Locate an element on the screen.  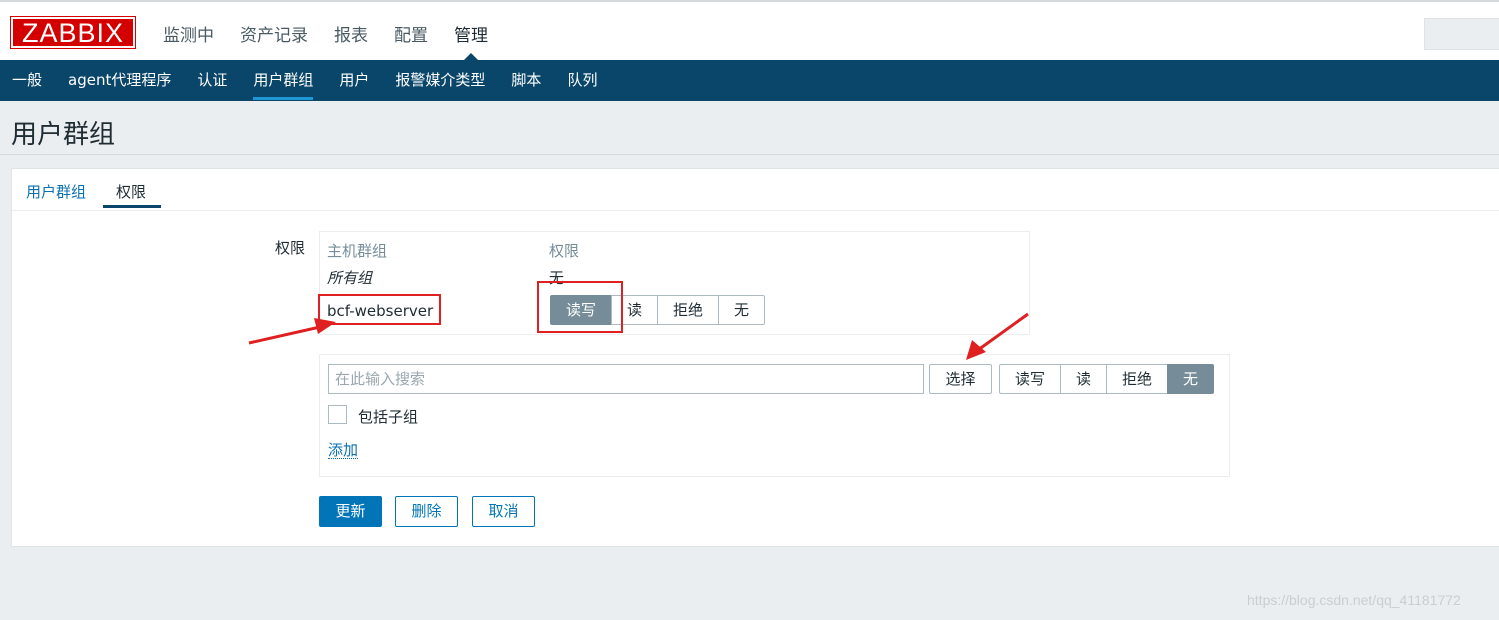
watermark: https://blog.csdn.net/qq_41181772 is located at coordinates (1354, 600).